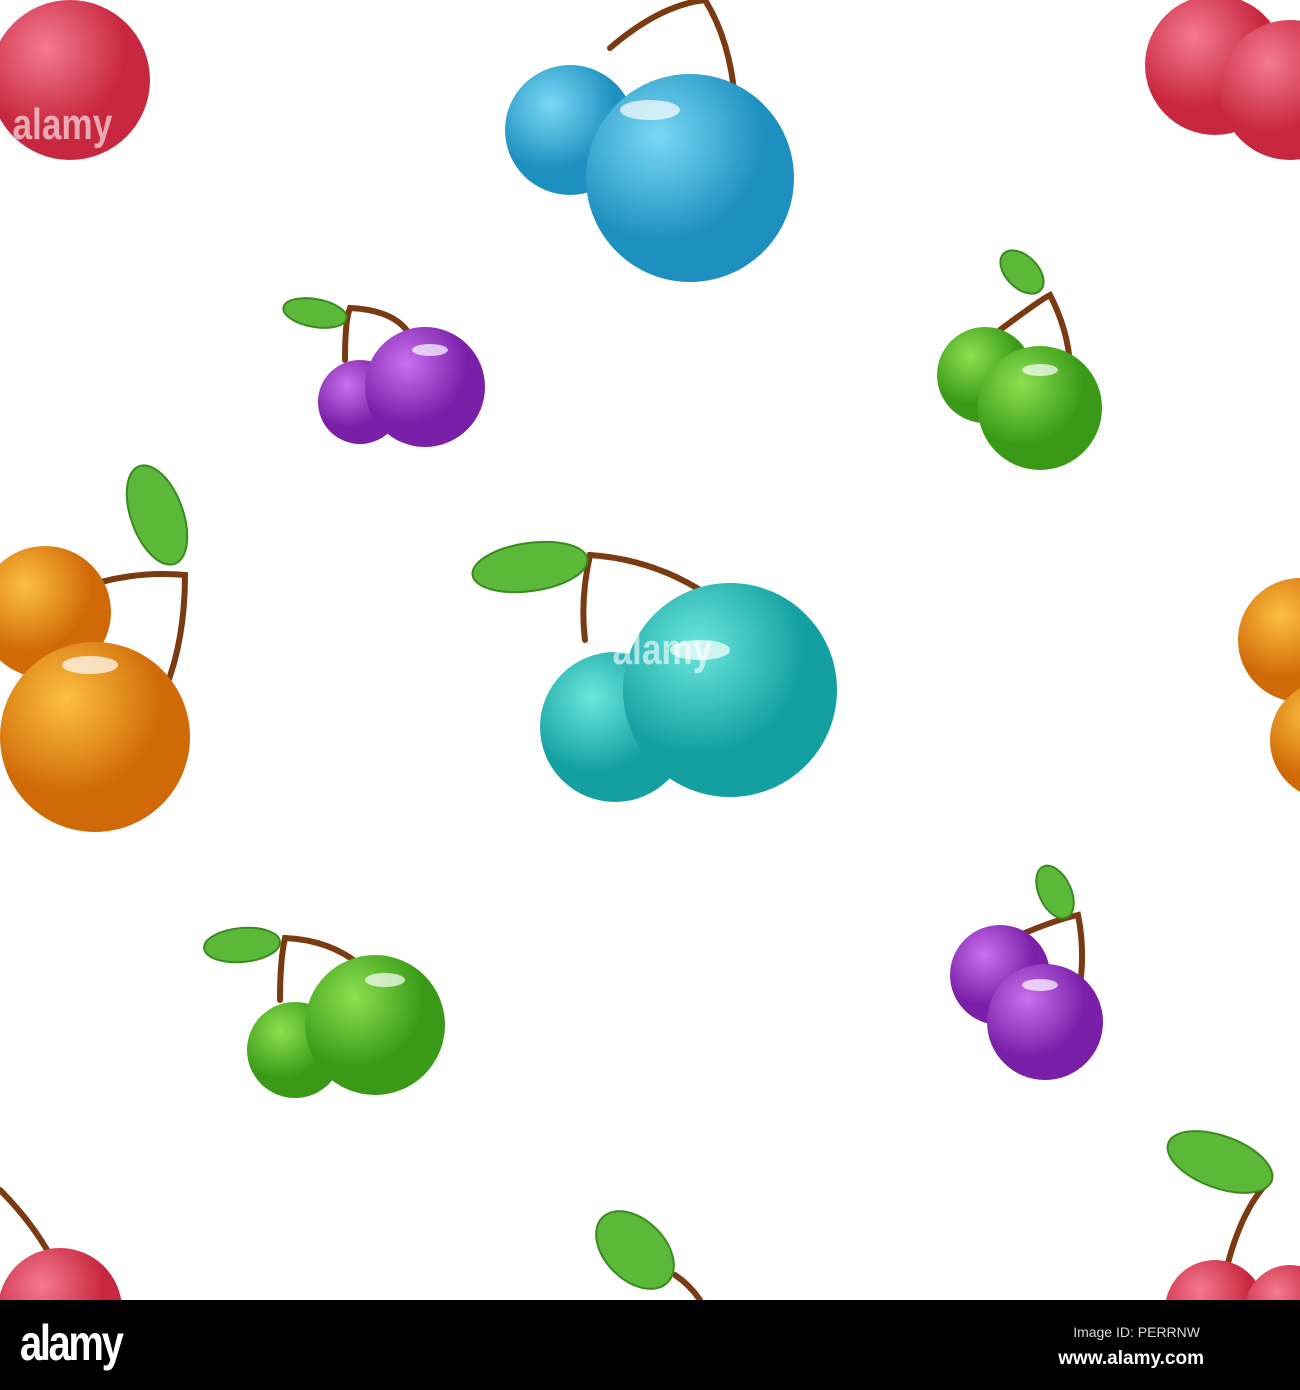 This screenshot has width=1300, height=1390. What do you see at coordinates (650, 1345) in the screenshot?
I see `watermark-bar: alamy Image ID: PERRNW www.alamy.com` at bounding box center [650, 1345].